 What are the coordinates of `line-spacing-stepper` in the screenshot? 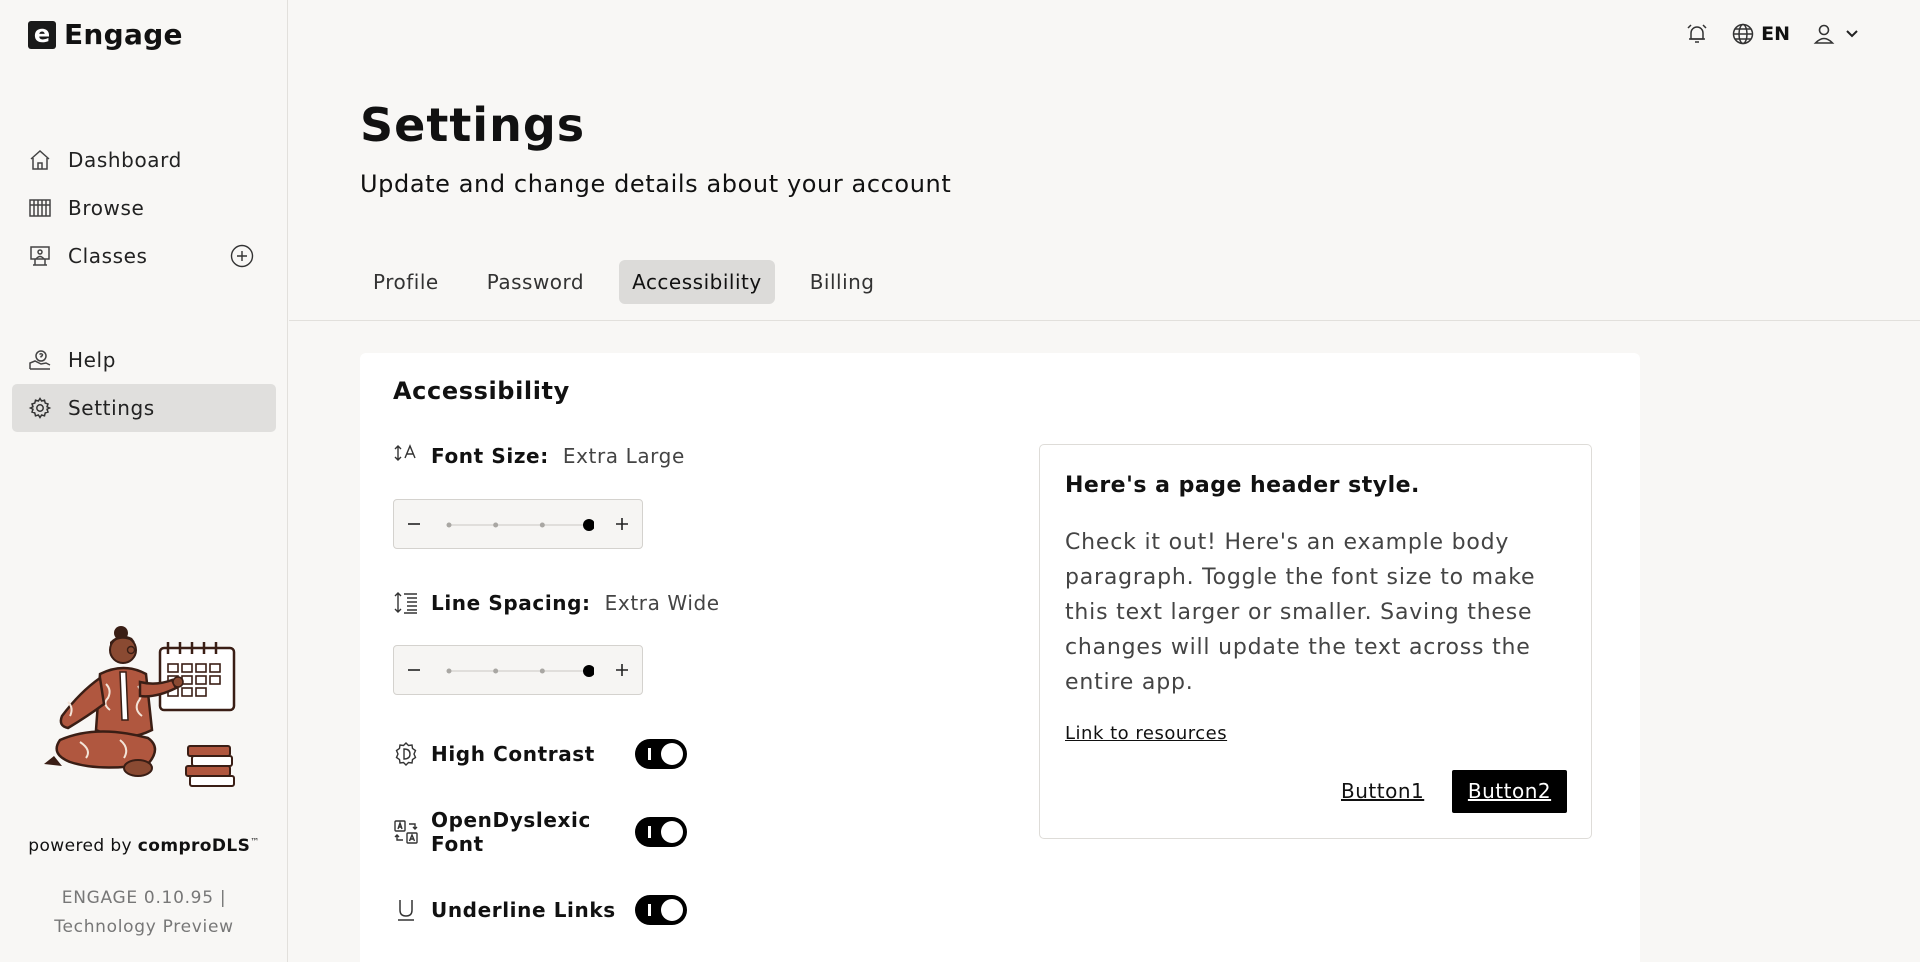 It's located at (518, 670).